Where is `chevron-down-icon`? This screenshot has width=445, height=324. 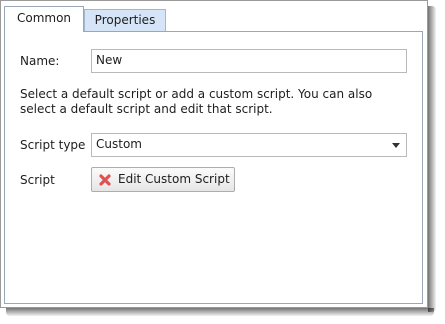 chevron-down-icon is located at coordinates (396, 145).